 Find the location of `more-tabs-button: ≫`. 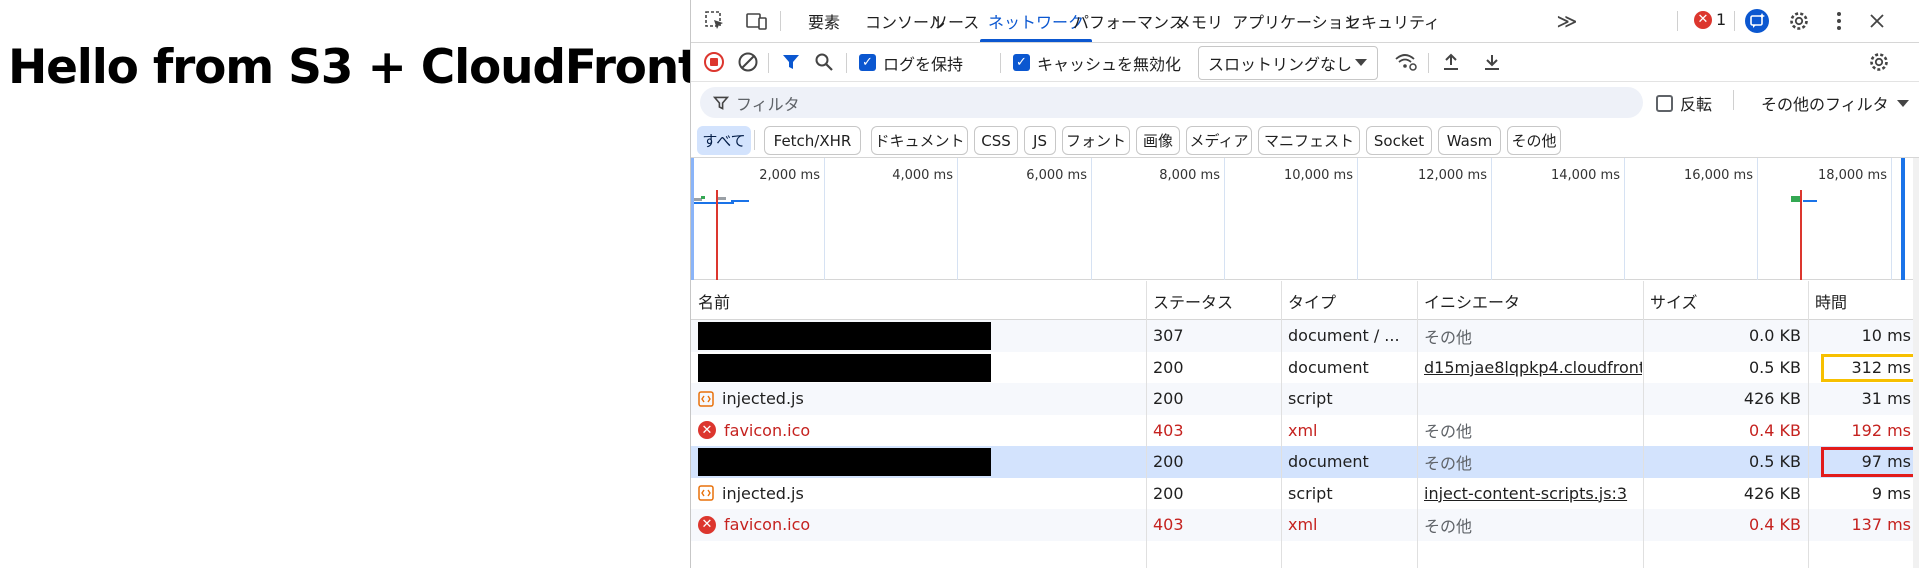

more-tabs-button: ≫ is located at coordinates (1567, 21).